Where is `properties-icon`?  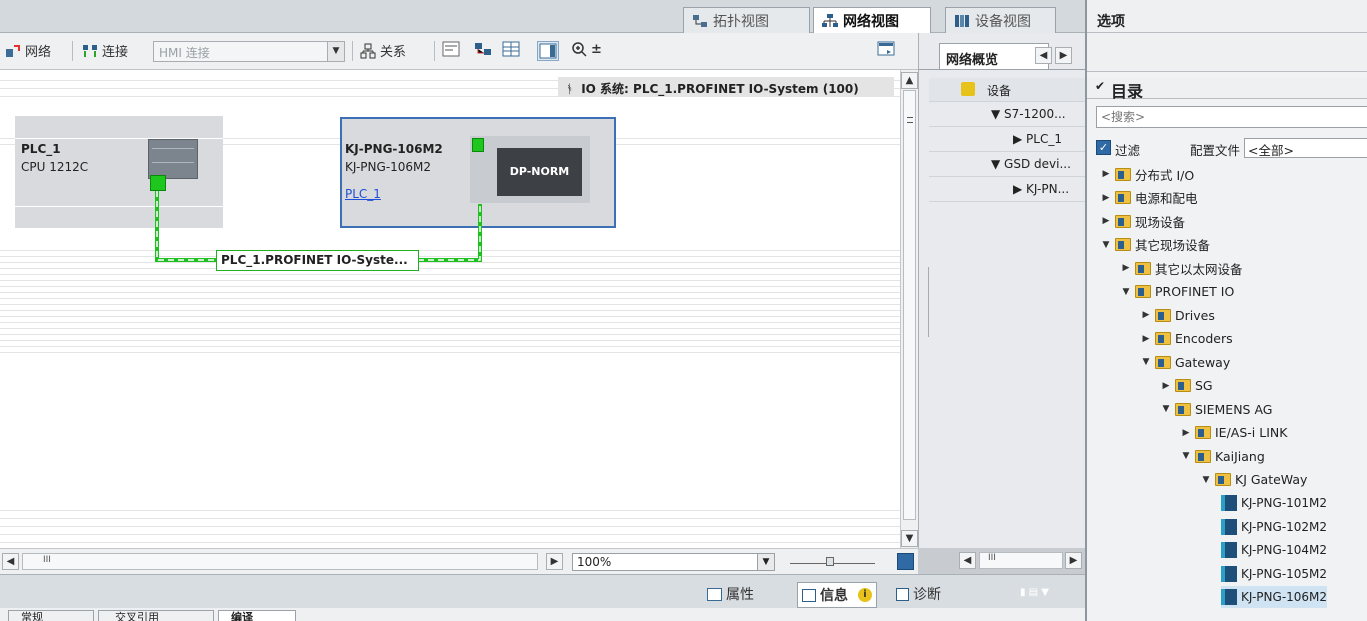 properties-icon is located at coordinates (714, 594).